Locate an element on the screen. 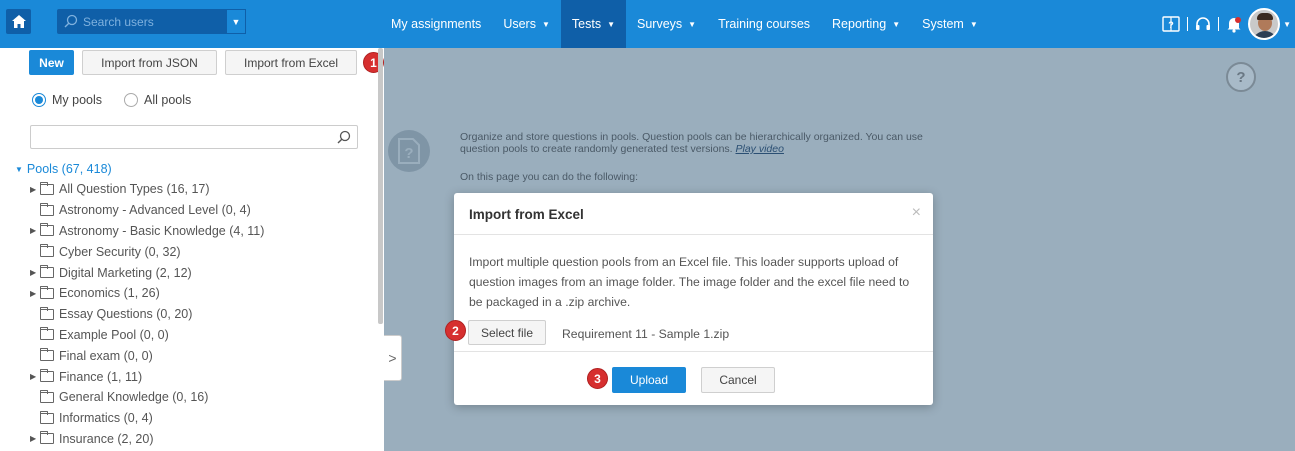 This screenshot has height=451, width=1295. step-badge-3: 3 is located at coordinates (597, 378).